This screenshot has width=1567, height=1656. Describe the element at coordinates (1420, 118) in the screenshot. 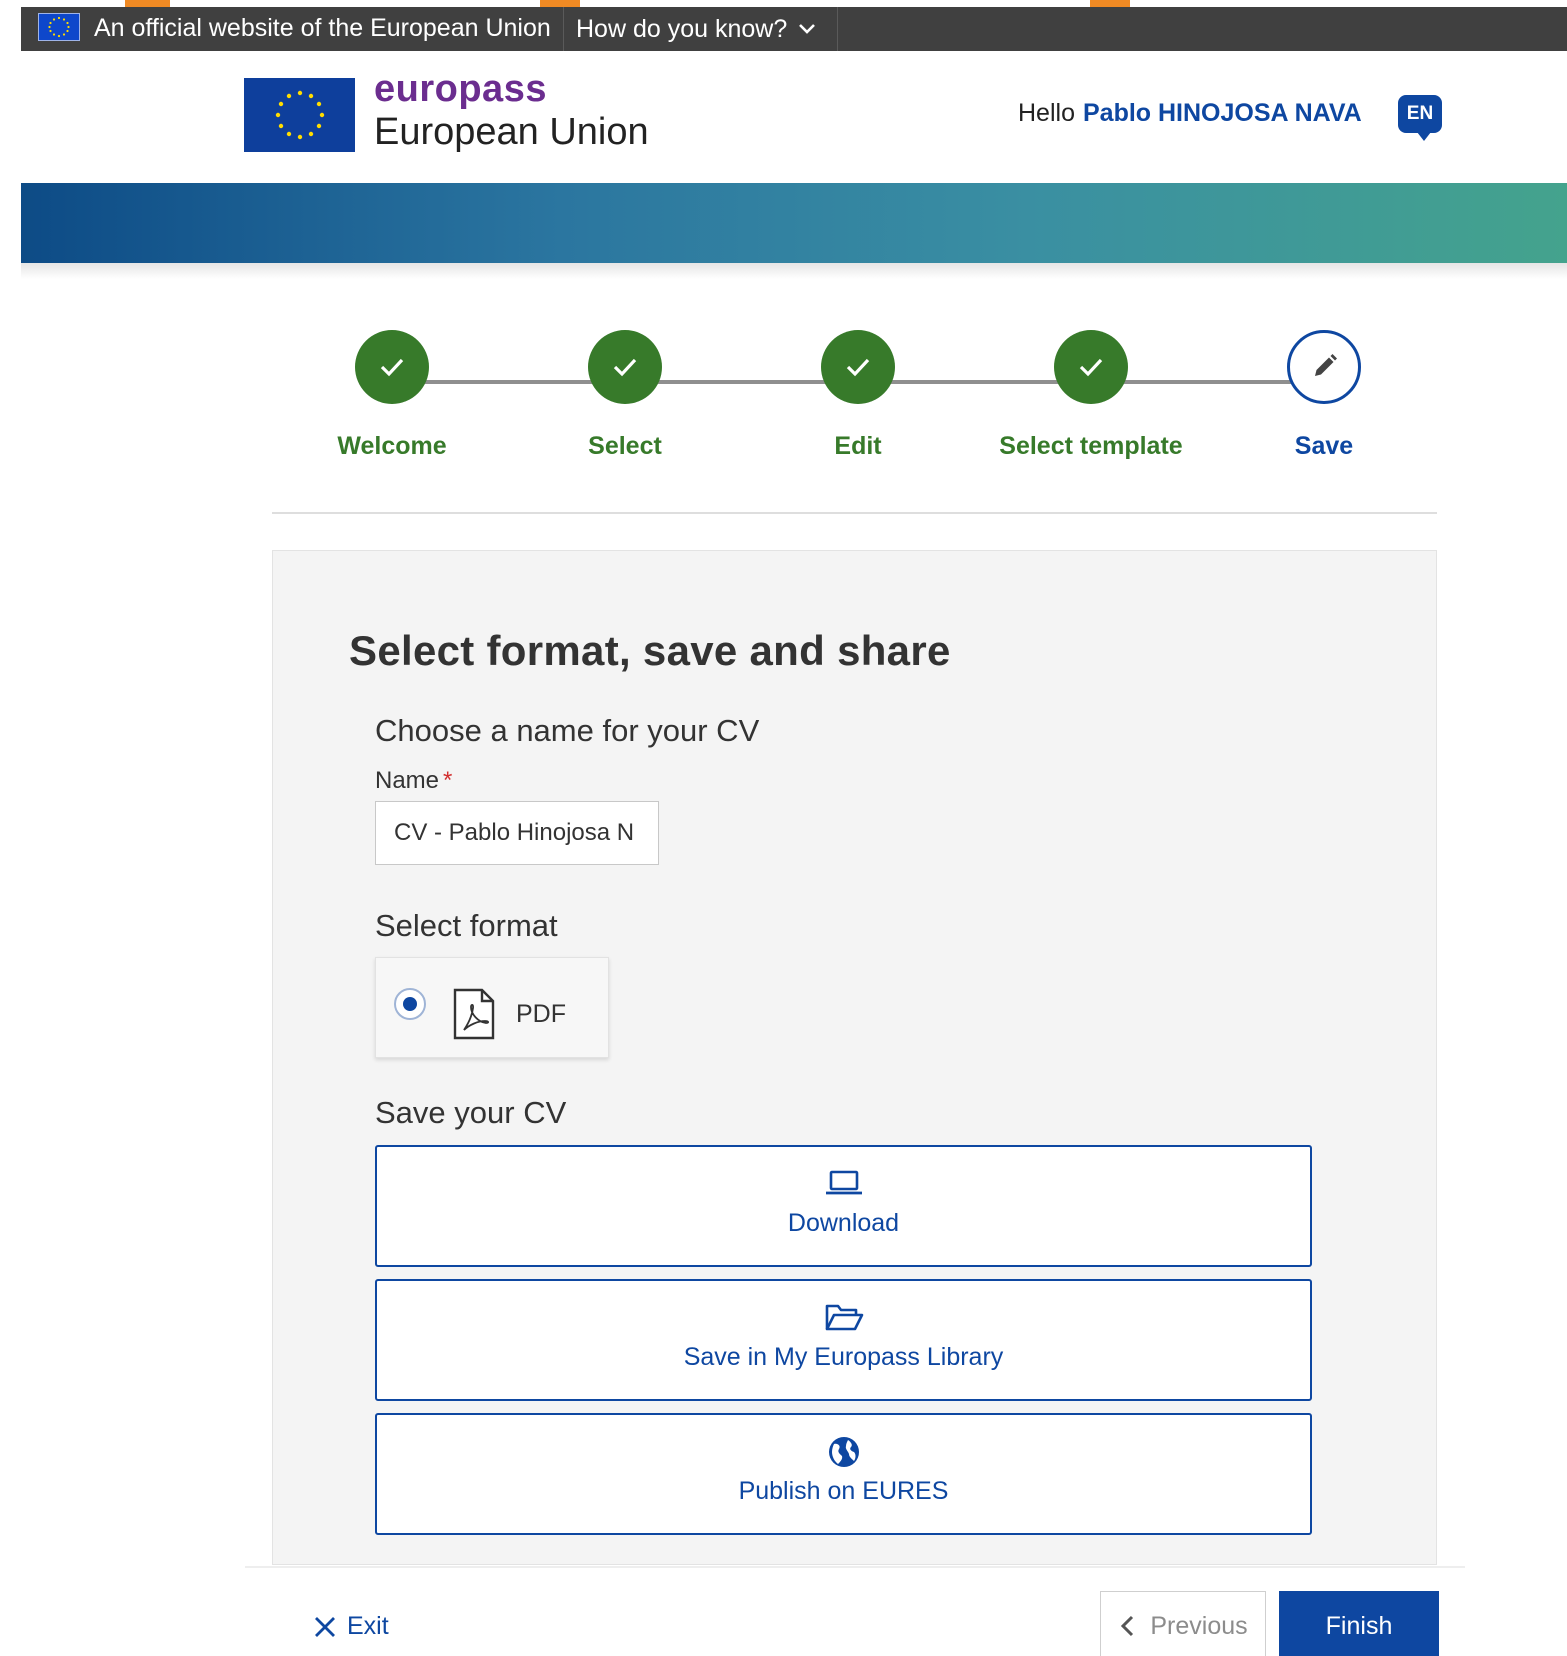

I see `language-selector: EN` at that location.